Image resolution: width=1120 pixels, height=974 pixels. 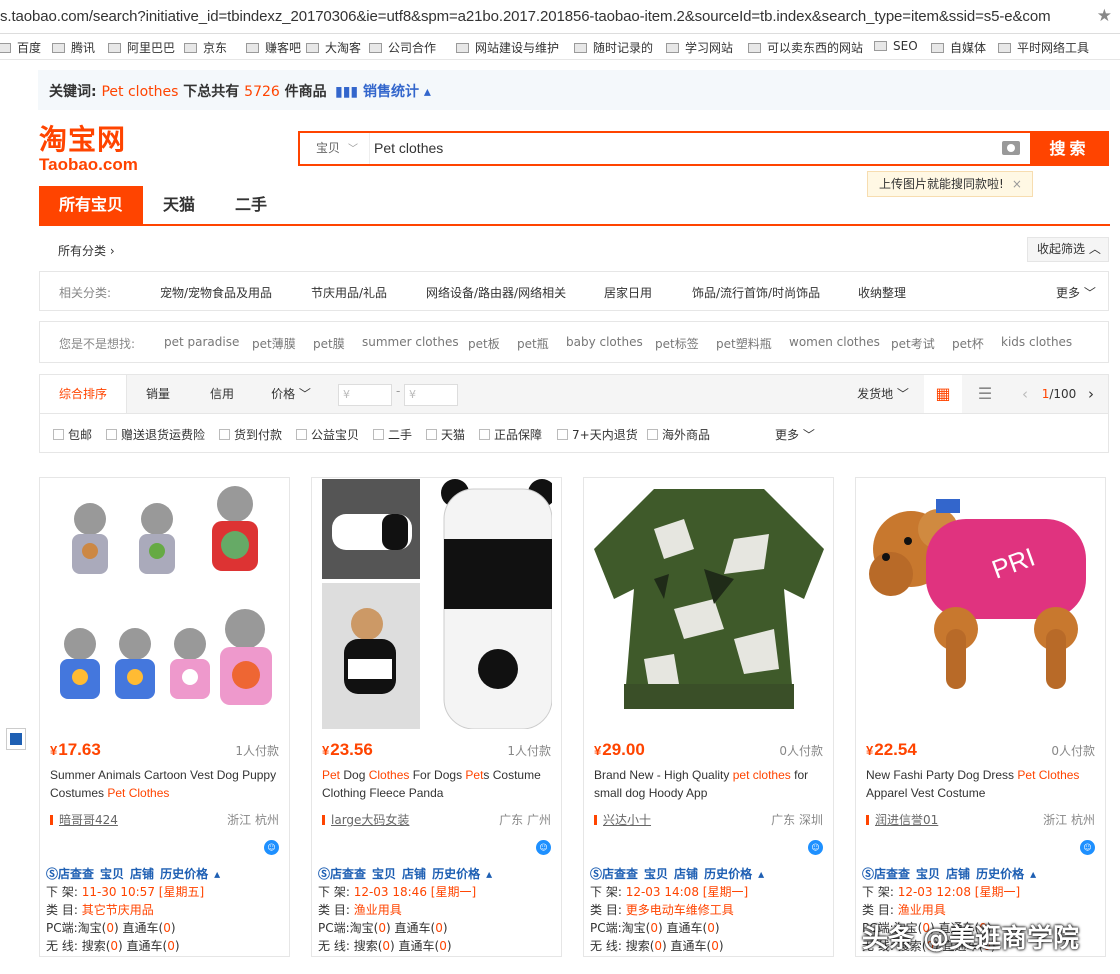 What do you see at coordinates (896, 46) in the screenshot?
I see `bookmark-item: SEO` at bounding box center [896, 46].